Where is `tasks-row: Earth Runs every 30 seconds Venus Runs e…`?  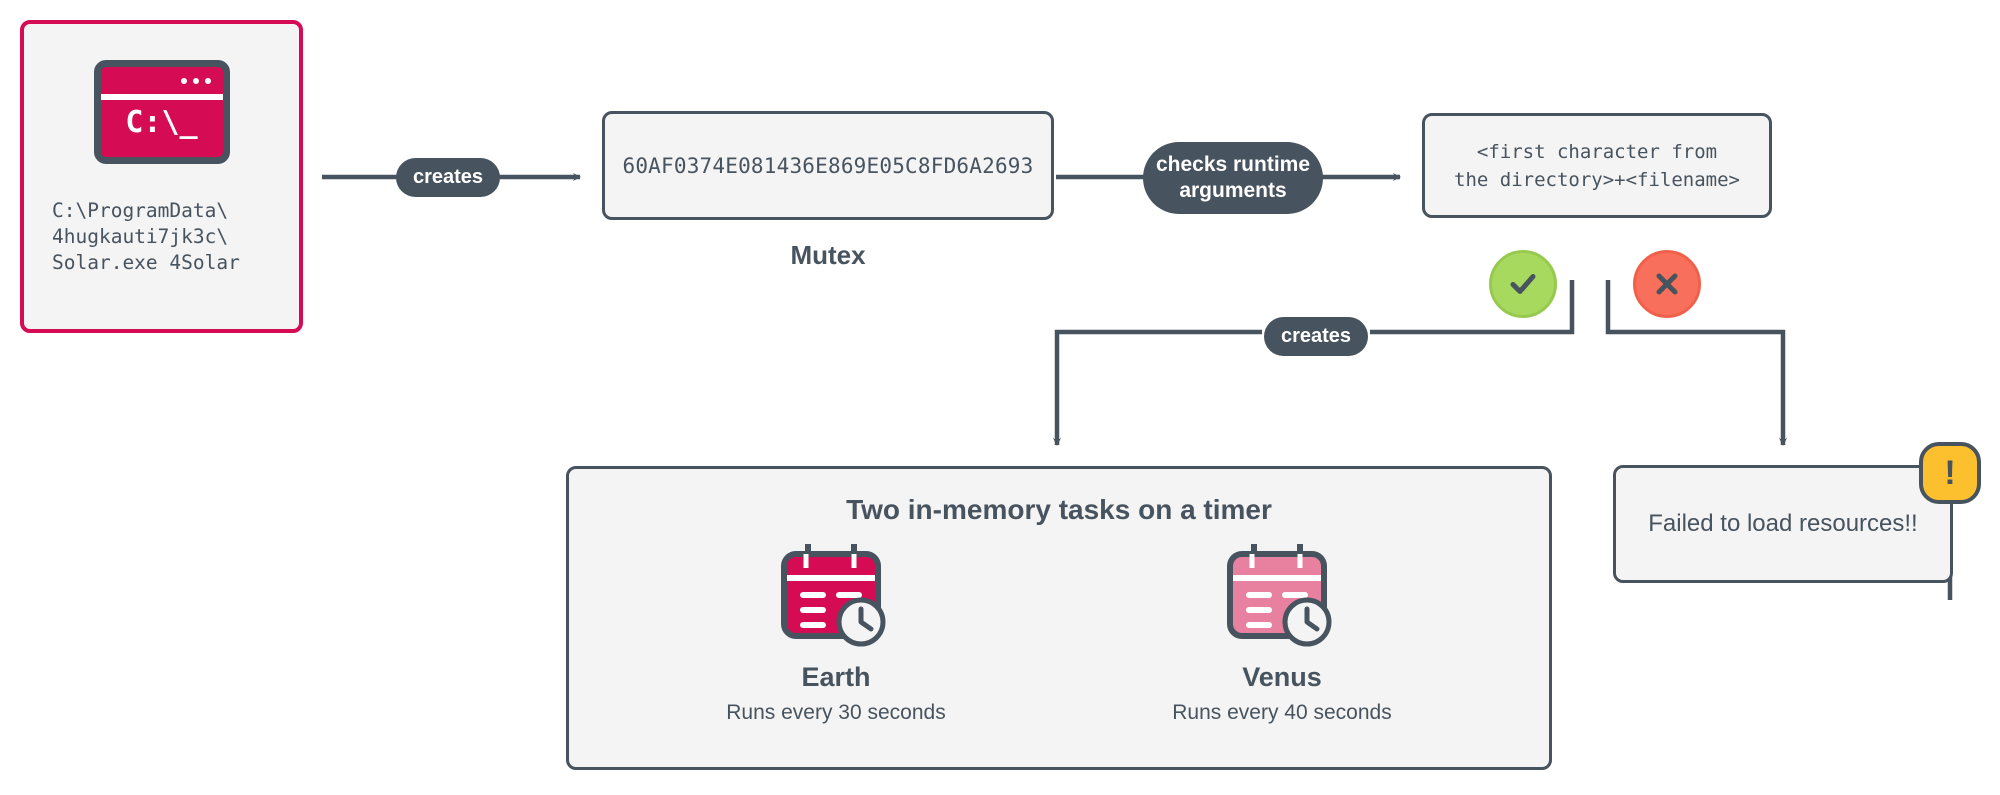 tasks-row: Earth Runs every 30 seconds Venus Runs e… is located at coordinates (1059, 632).